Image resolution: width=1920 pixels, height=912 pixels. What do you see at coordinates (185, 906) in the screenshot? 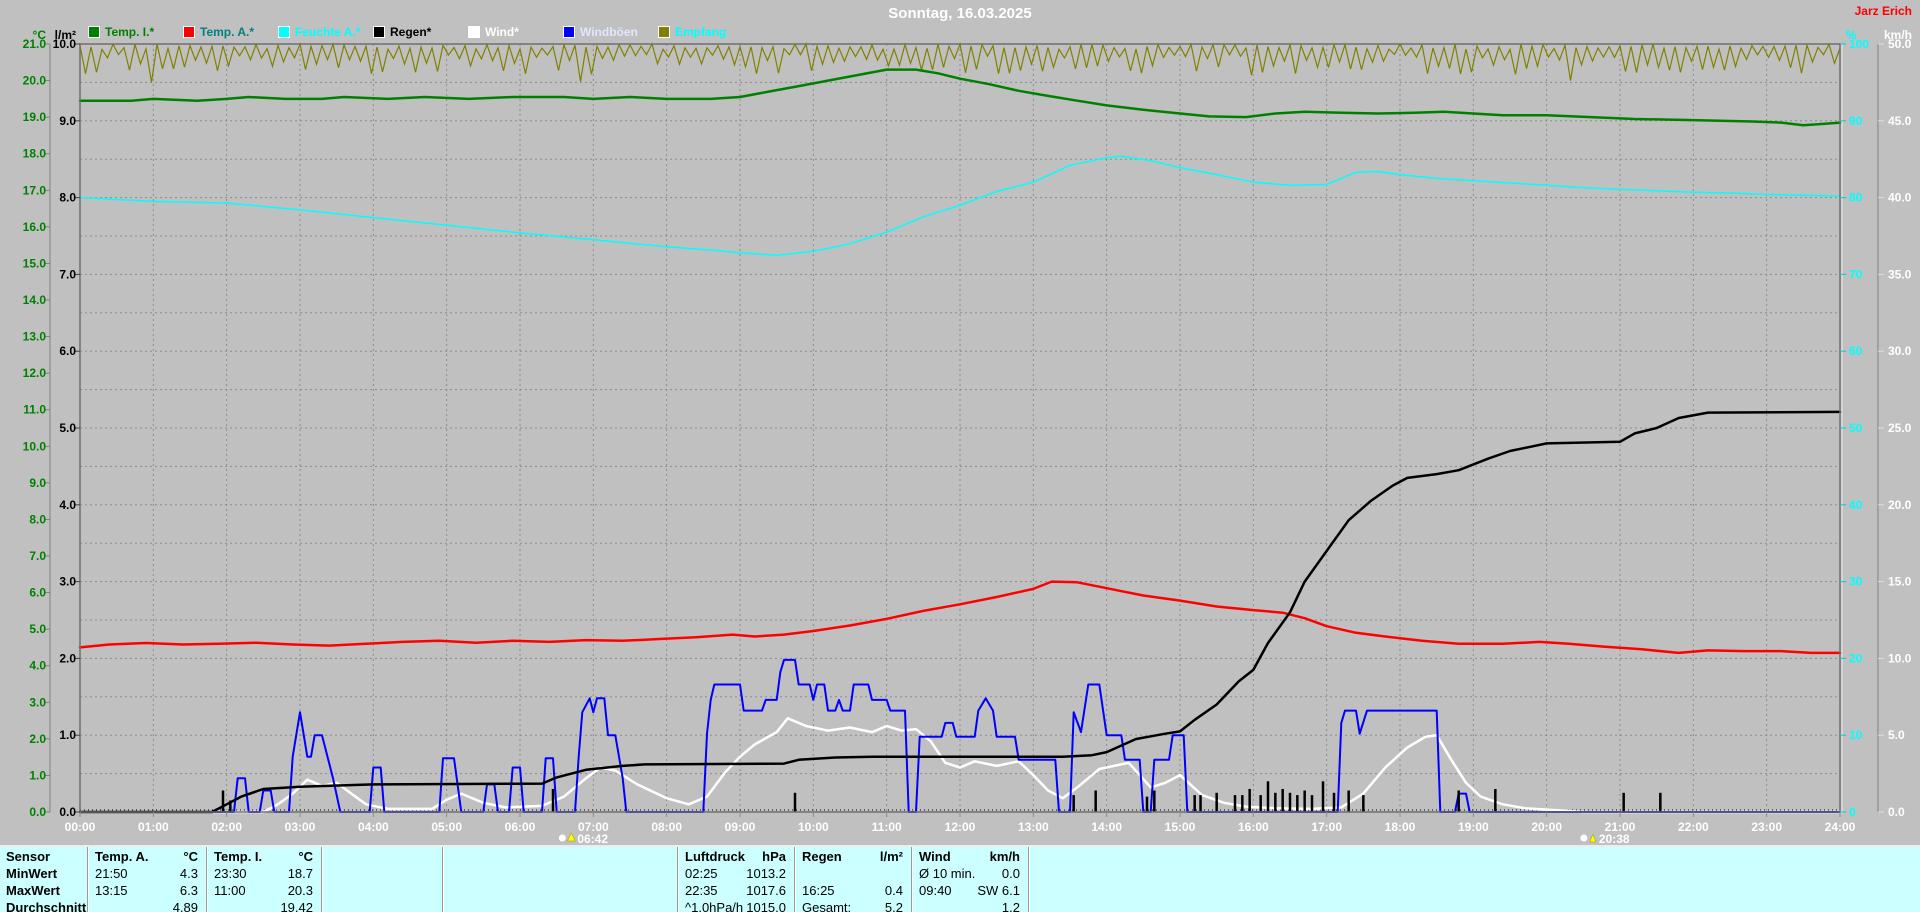
I see `table-cell-right: 4.89` at bounding box center [185, 906].